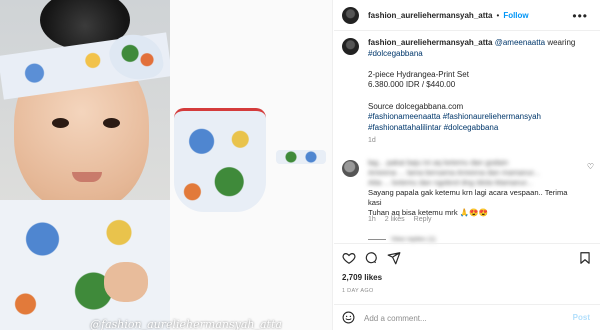 This screenshot has width=600, height=330. Describe the element at coordinates (467, 256) in the screenshot. I see `action-bar` at that location.